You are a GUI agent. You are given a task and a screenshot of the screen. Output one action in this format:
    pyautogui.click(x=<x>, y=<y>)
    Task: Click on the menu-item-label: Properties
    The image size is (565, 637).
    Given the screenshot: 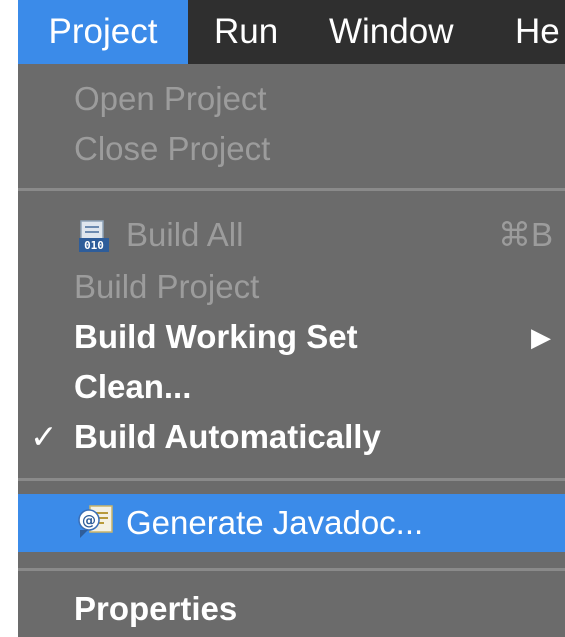 What is the action you would take?
    pyautogui.click(x=156, y=608)
    